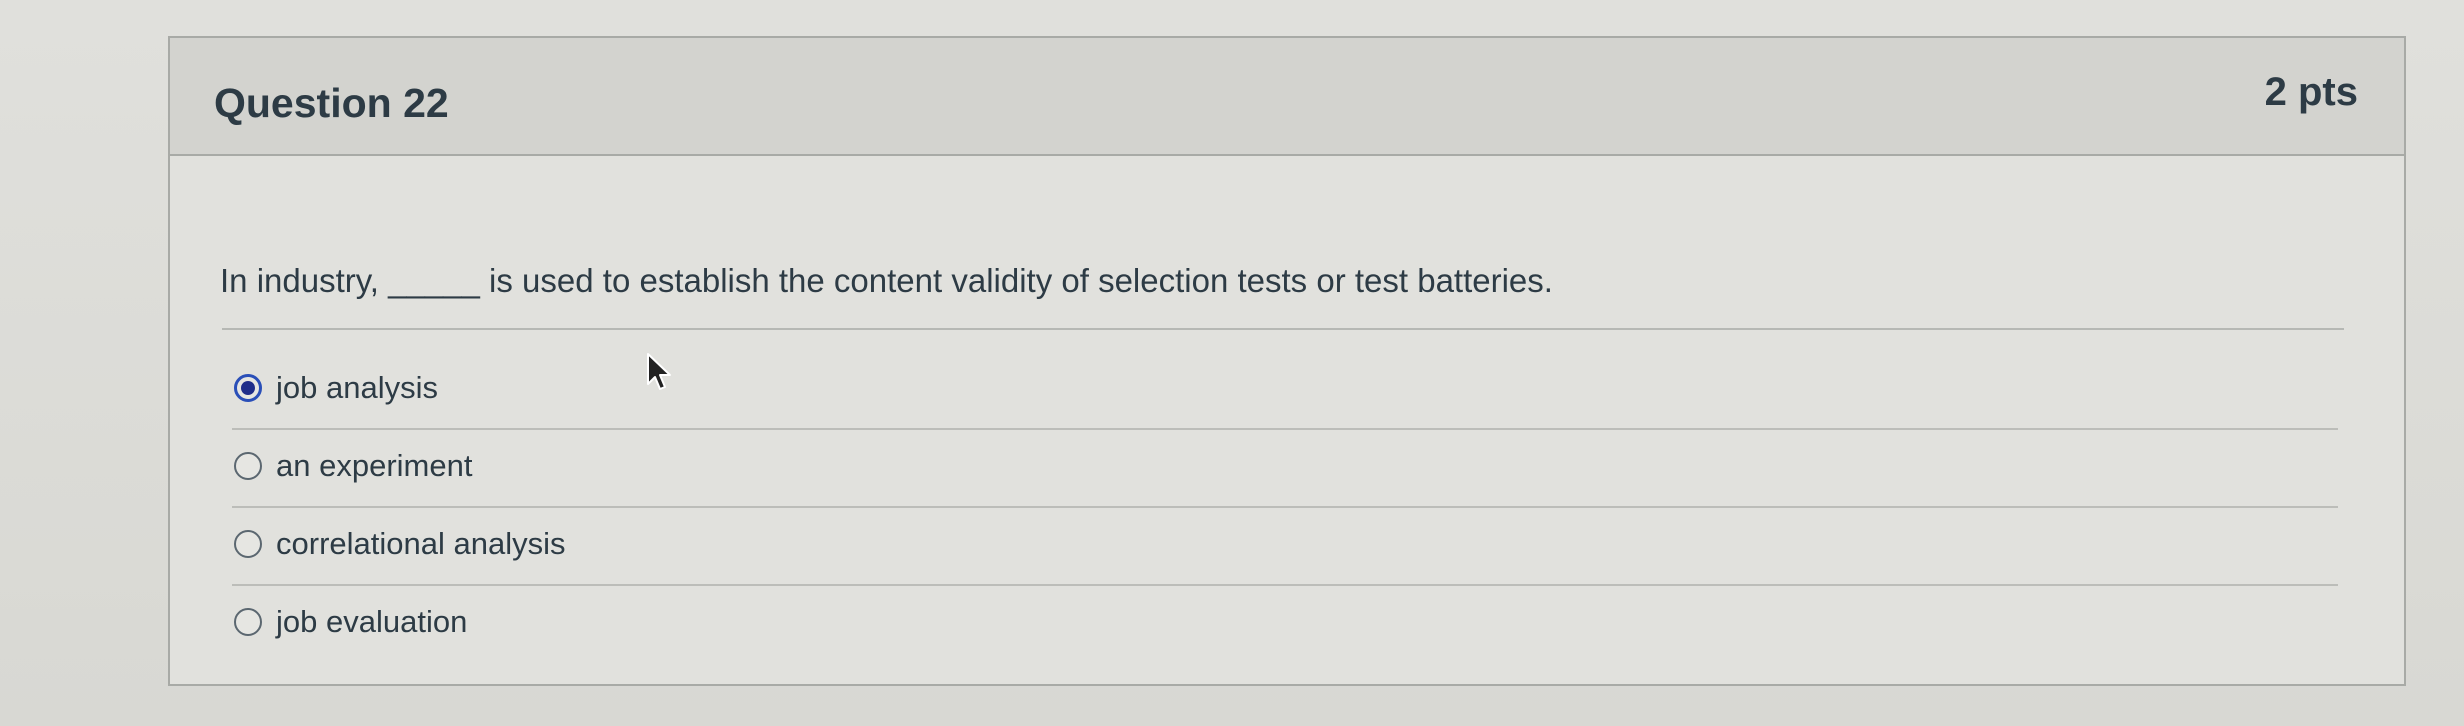 Image resolution: width=2464 pixels, height=726 pixels. What do you see at coordinates (2311, 92) in the screenshot?
I see `question-points: 2 pts` at bounding box center [2311, 92].